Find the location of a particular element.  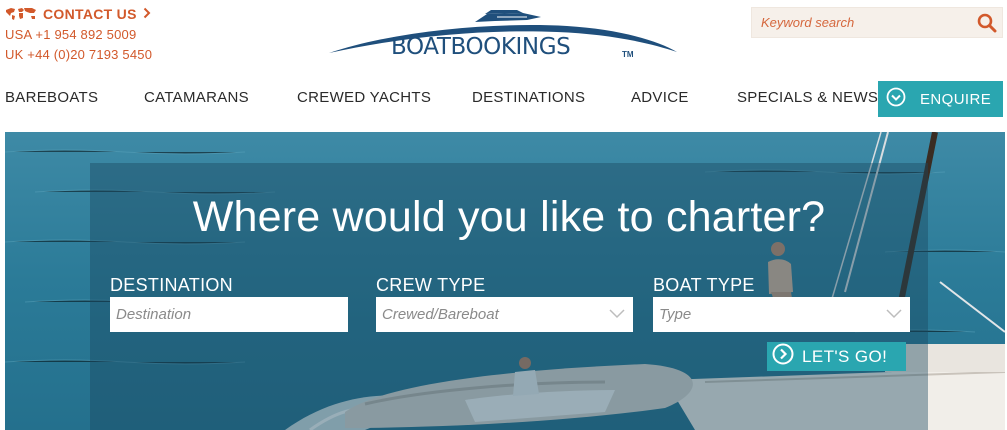

nav-item-catamarans: CATAMARANS is located at coordinates (196, 97).